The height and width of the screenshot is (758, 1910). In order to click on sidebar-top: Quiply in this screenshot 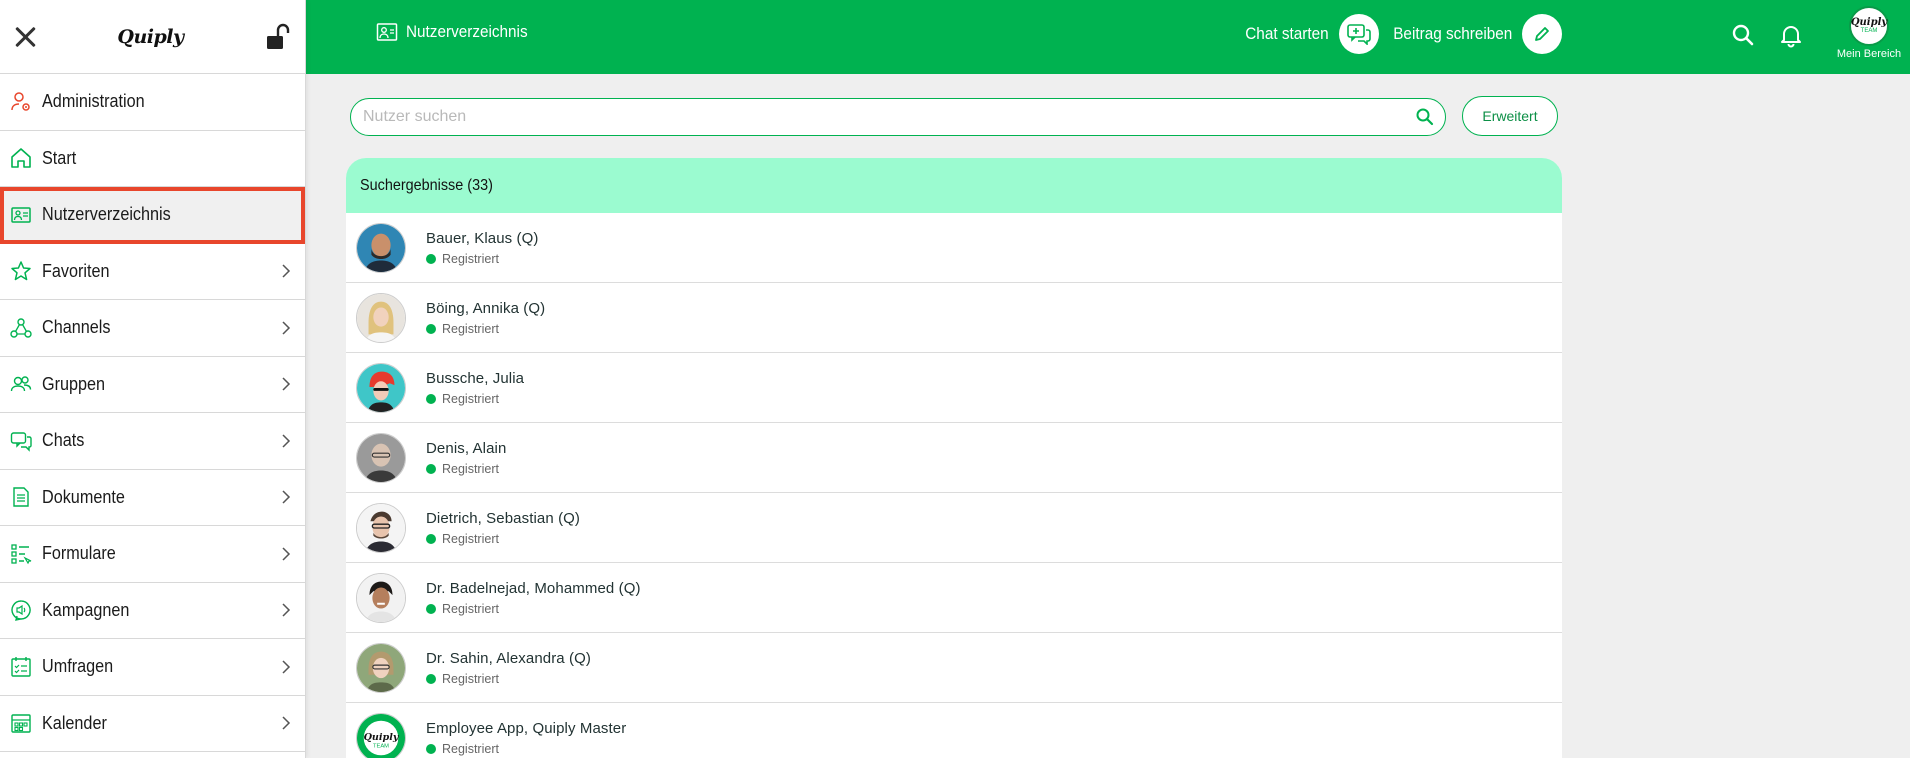, I will do `click(152, 37)`.